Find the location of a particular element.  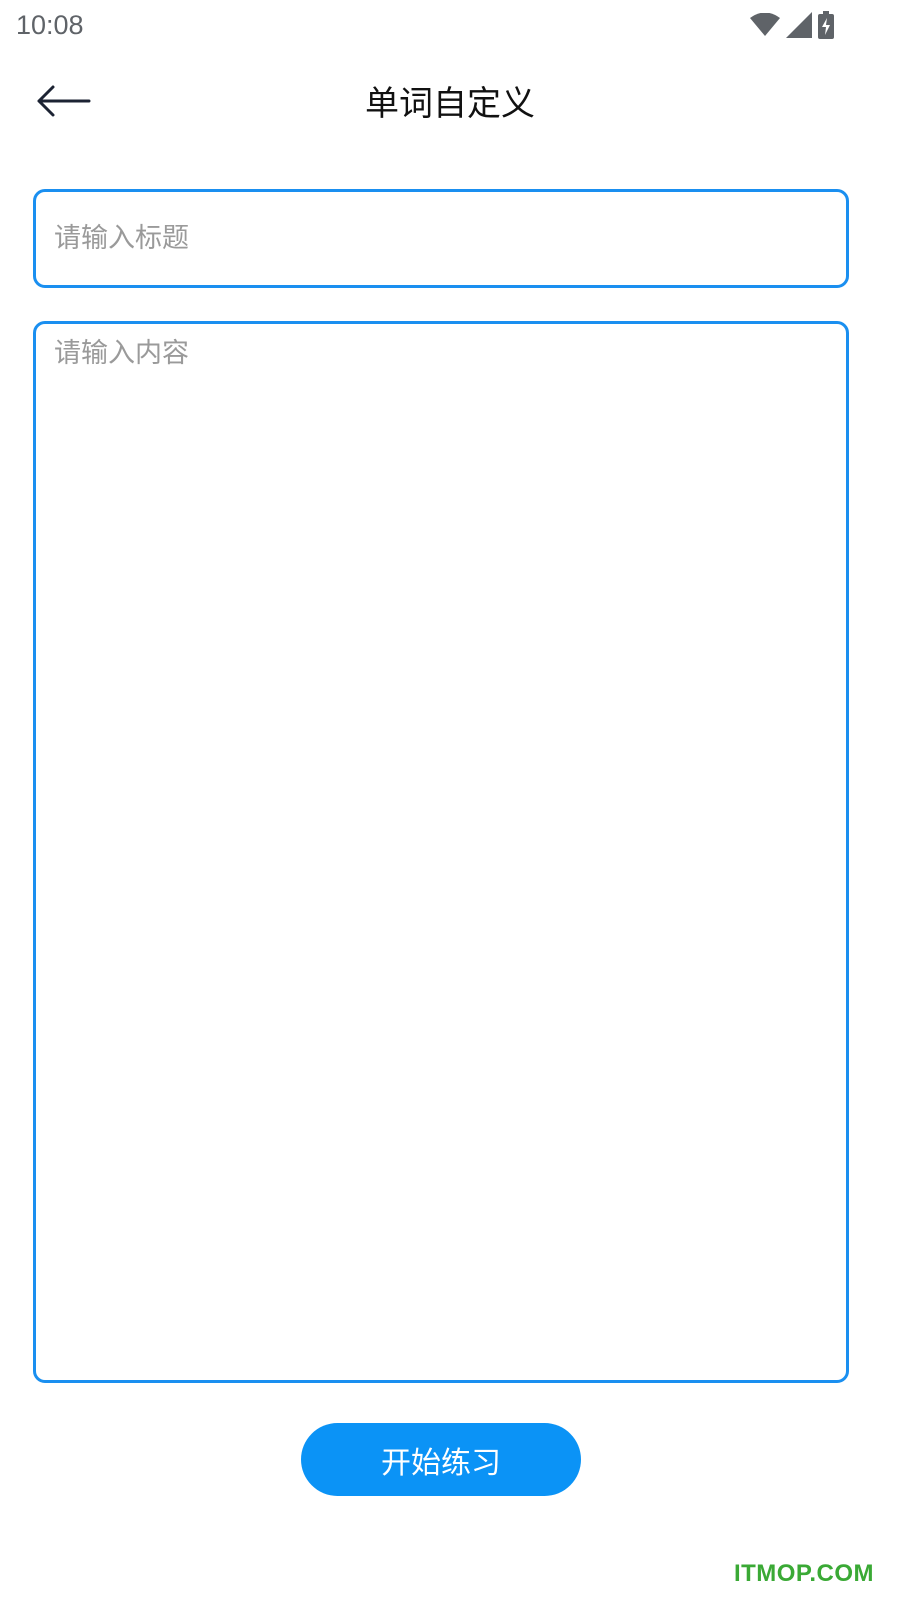

status-icons is located at coordinates (792, 25).